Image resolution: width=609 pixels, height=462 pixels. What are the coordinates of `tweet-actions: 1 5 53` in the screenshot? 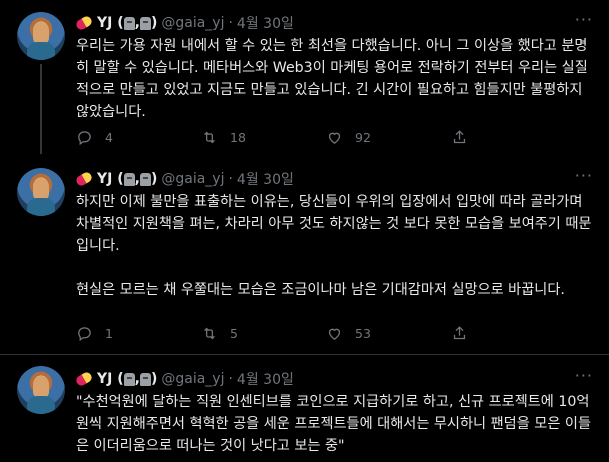 It's located at (326, 333).